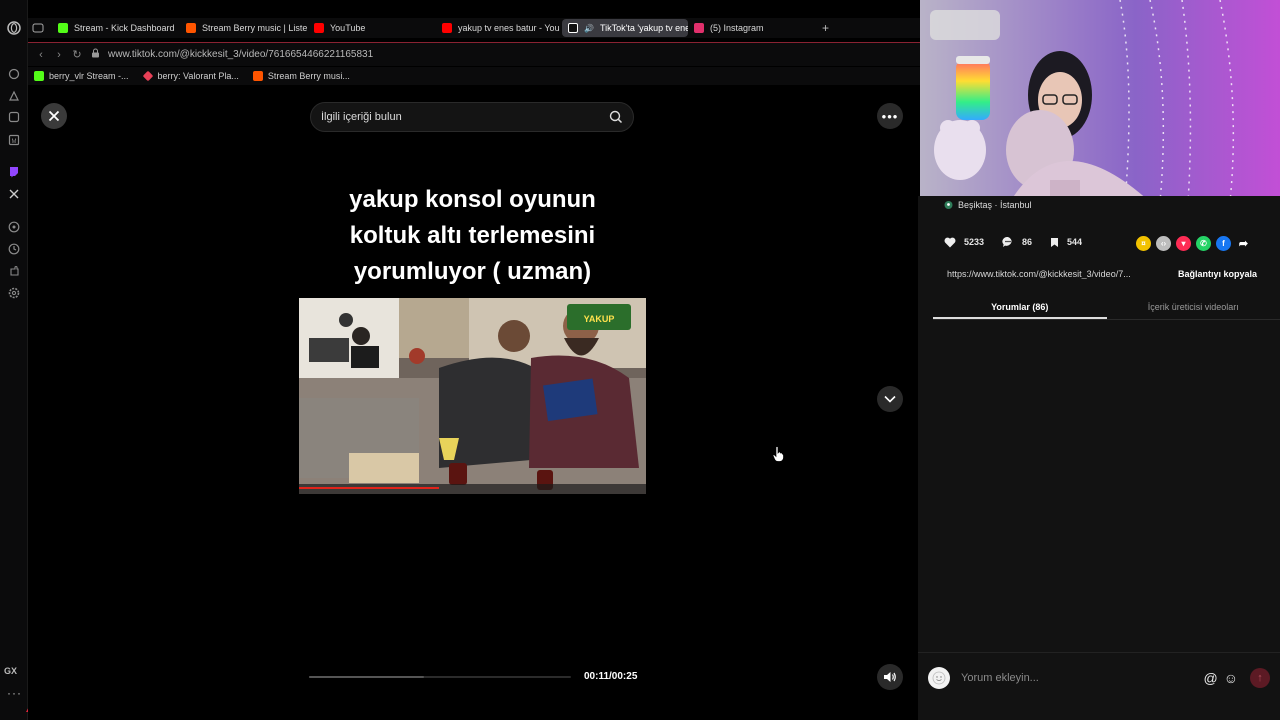 The width and height of the screenshot is (1280, 720). I want to click on soundcloud-icon, so click(257, 76).